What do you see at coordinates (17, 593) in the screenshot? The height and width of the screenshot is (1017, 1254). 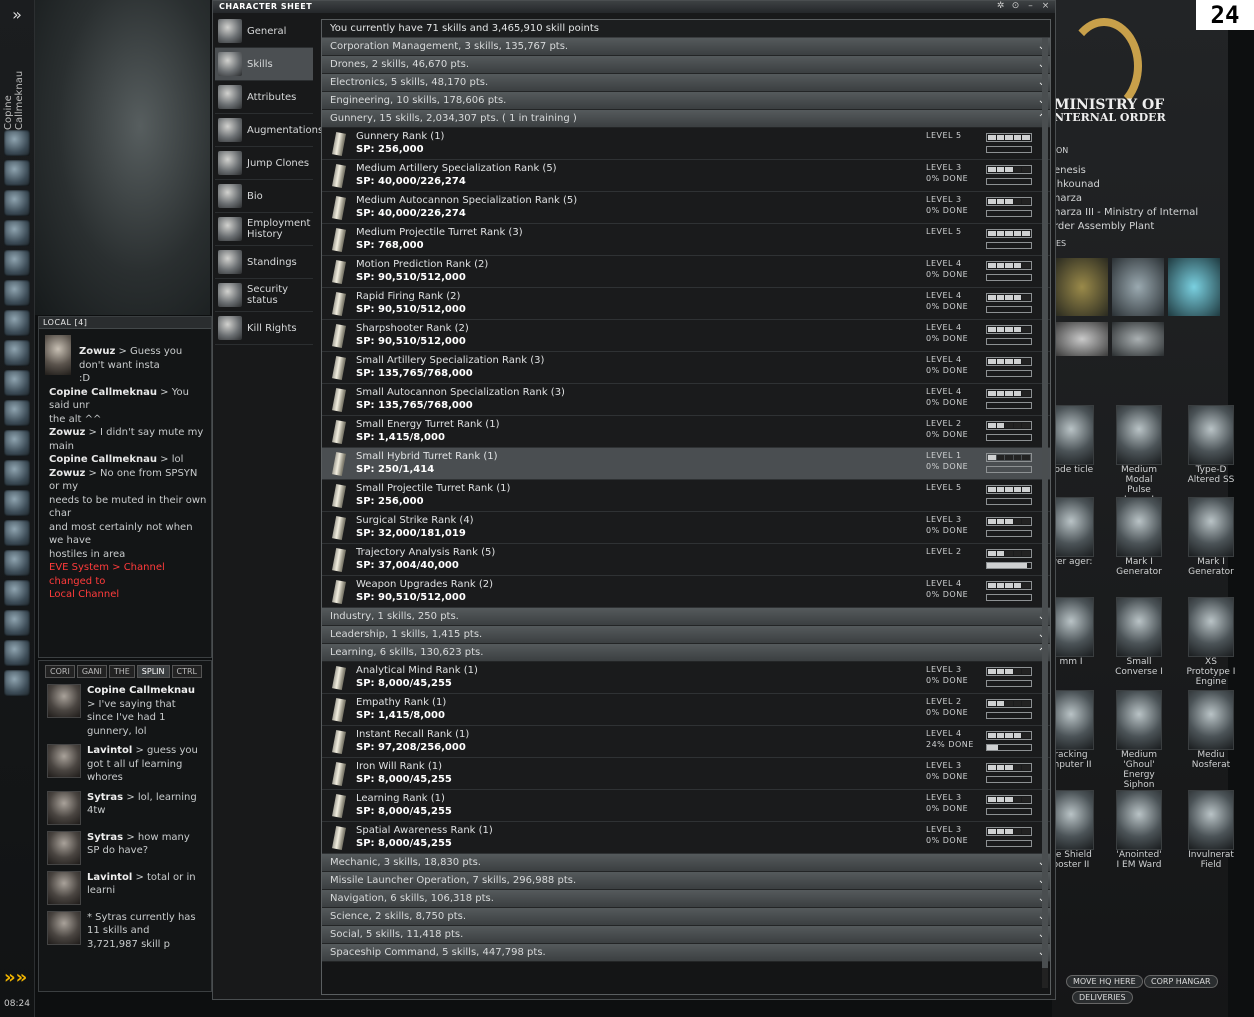 I see `headset-icon` at bounding box center [17, 593].